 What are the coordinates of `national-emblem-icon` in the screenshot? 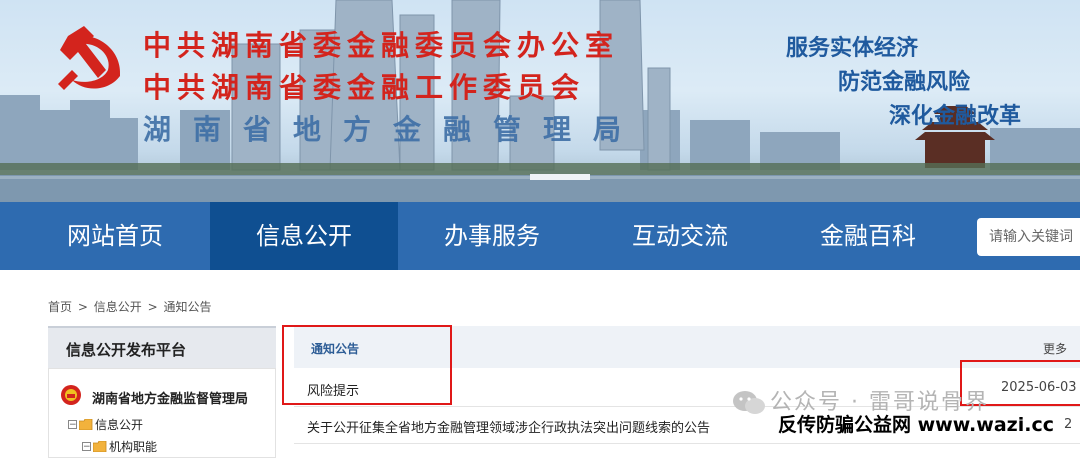 It's located at (71, 395).